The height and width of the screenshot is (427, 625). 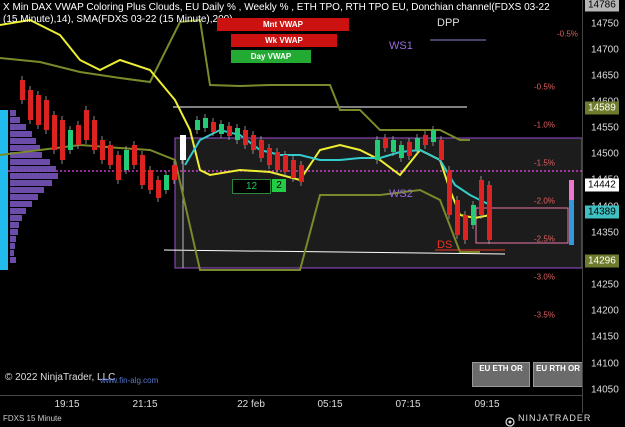 What do you see at coordinates (291, 404) in the screenshot?
I see `time-axis: 19:15 21:15 22 feb 05:15 07:15 09:15` at bounding box center [291, 404].